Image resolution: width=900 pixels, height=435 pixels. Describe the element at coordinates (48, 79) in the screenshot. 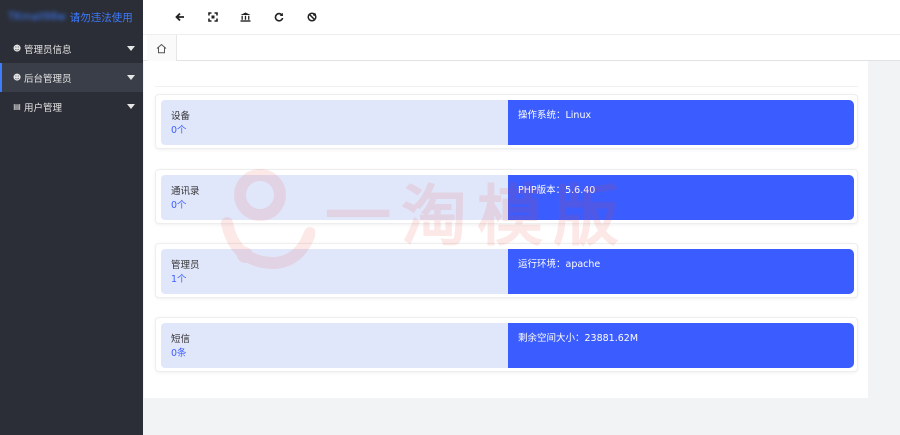

I see `sidebar-item-label: 后台管理员` at that location.